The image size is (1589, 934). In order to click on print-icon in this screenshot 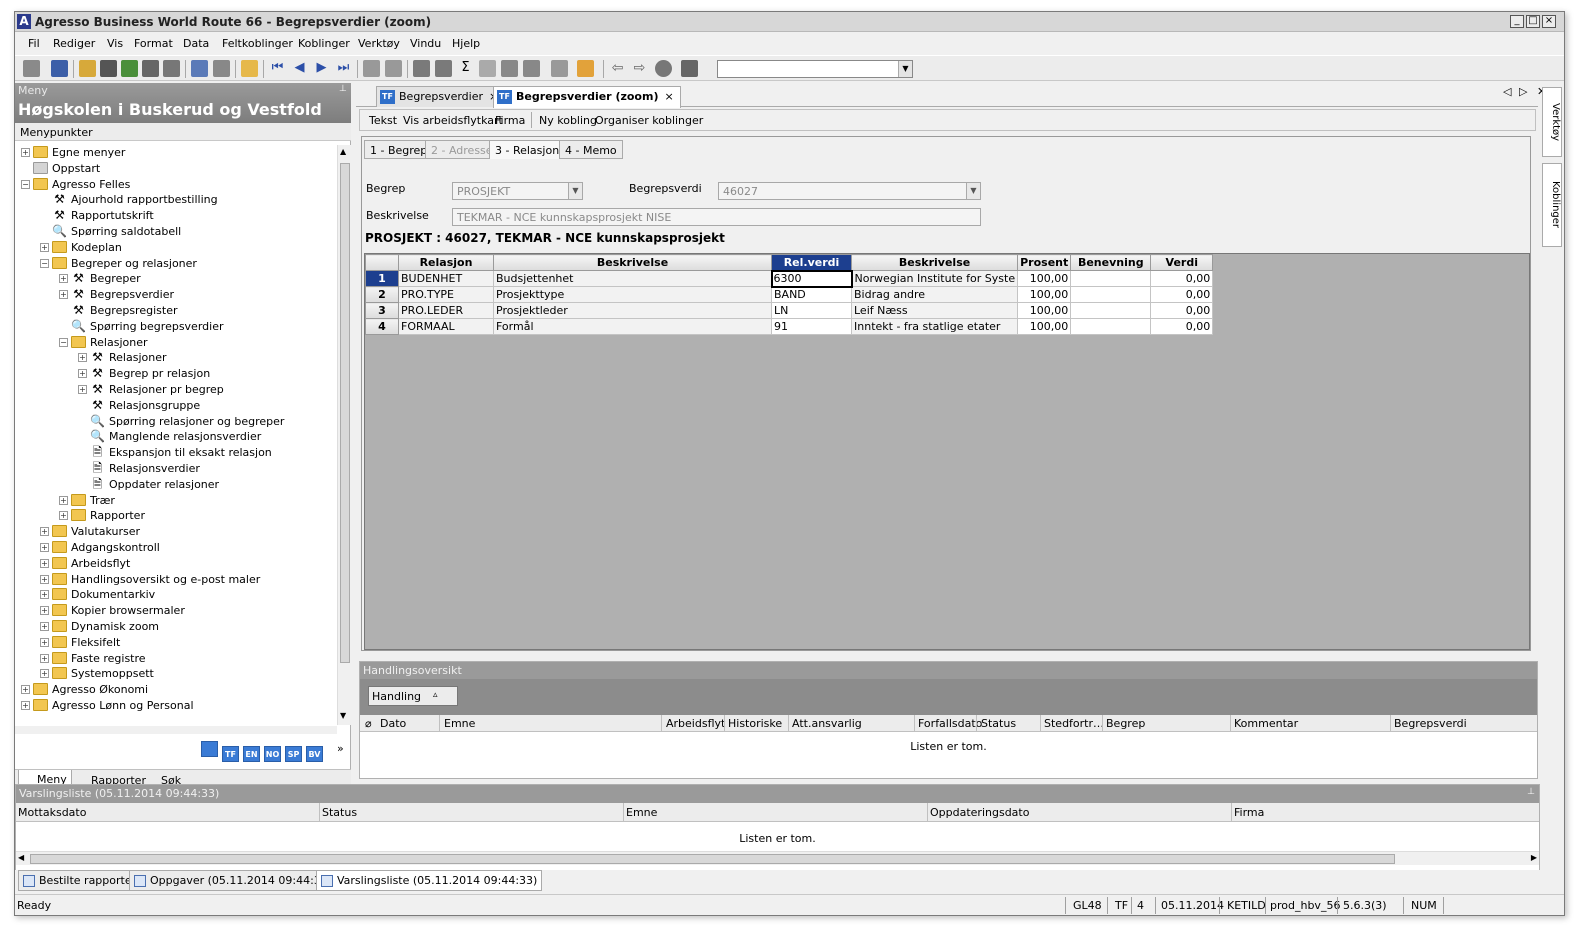, I will do `click(31, 68)`.